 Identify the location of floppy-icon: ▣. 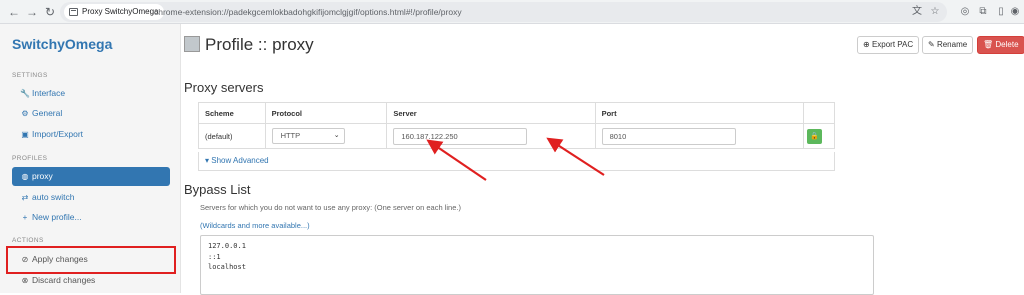
(25, 134).